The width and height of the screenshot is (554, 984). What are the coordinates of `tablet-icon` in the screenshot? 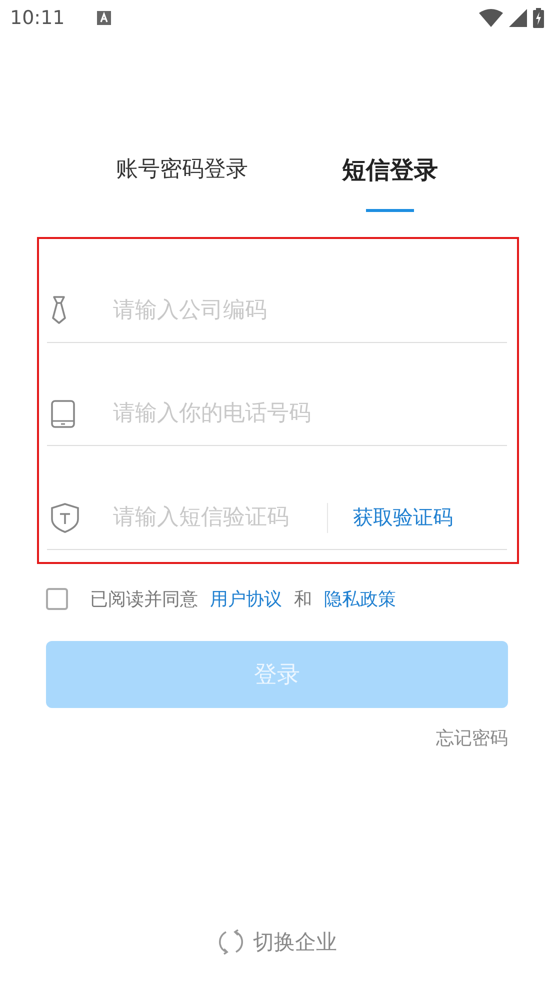 It's located at (63, 414).